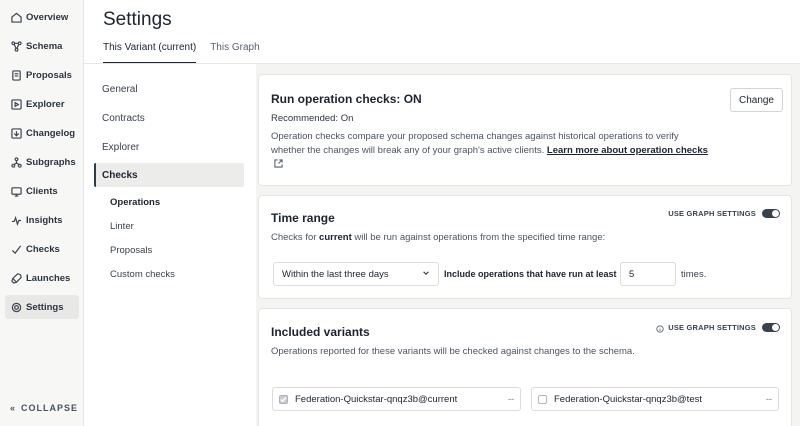 The image size is (800, 426). What do you see at coordinates (234, 53) in the screenshot?
I see `tab-this-graph: This Graph` at bounding box center [234, 53].